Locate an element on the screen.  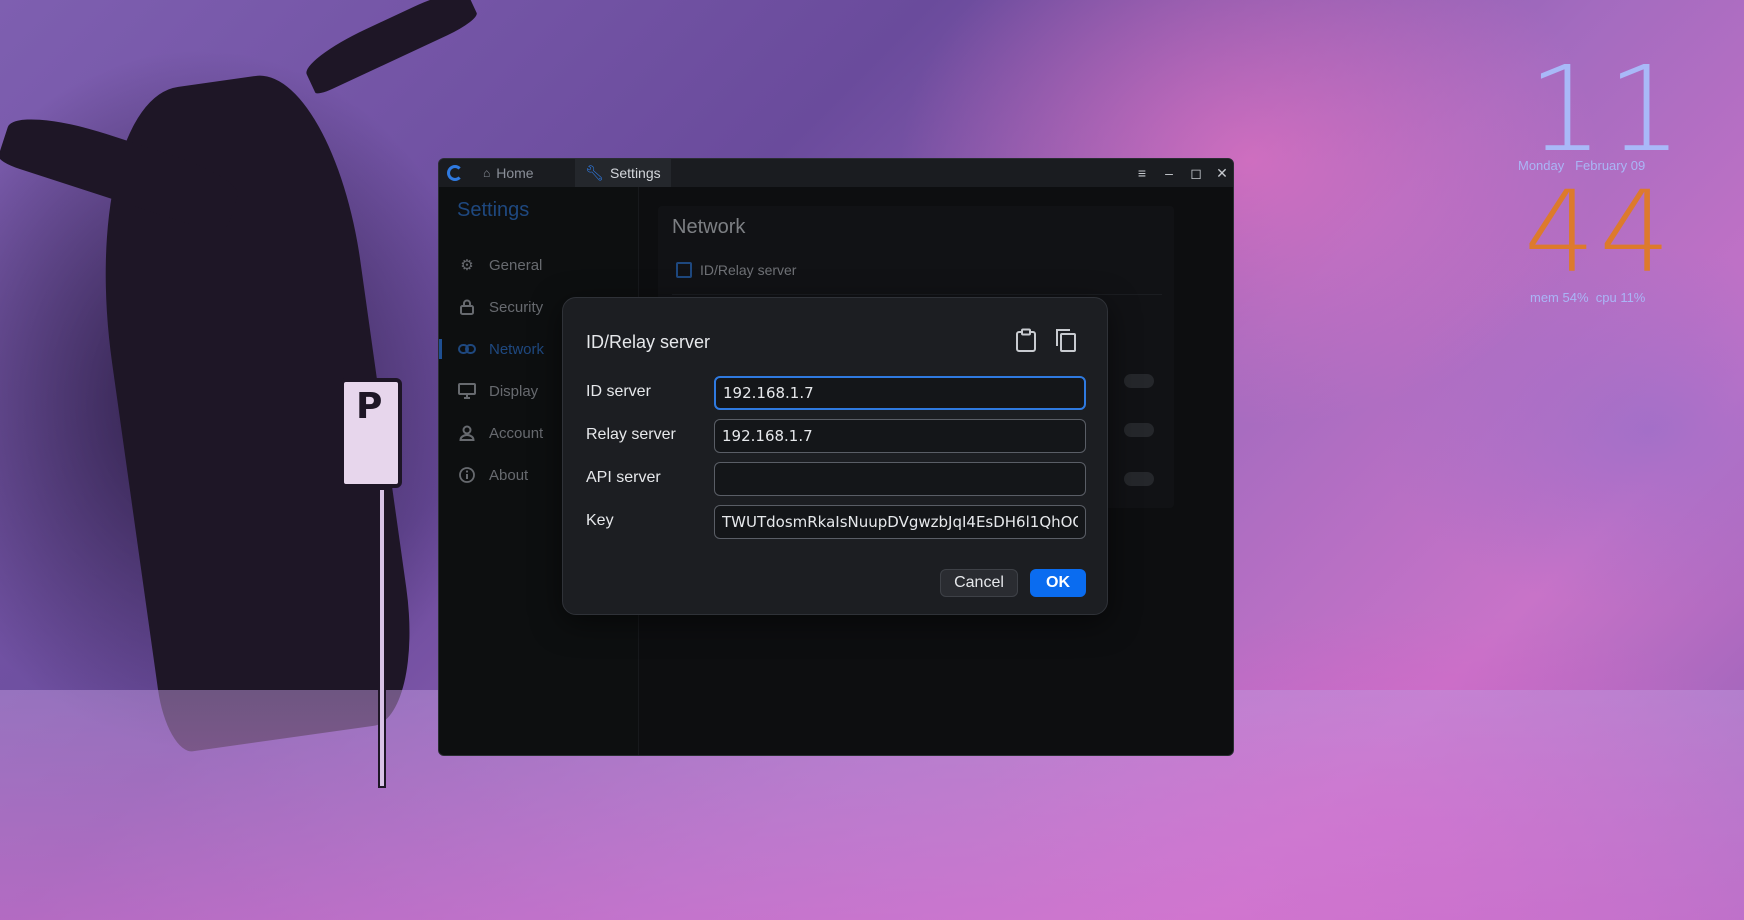
relay-server-input is located at coordinates (900, 436).